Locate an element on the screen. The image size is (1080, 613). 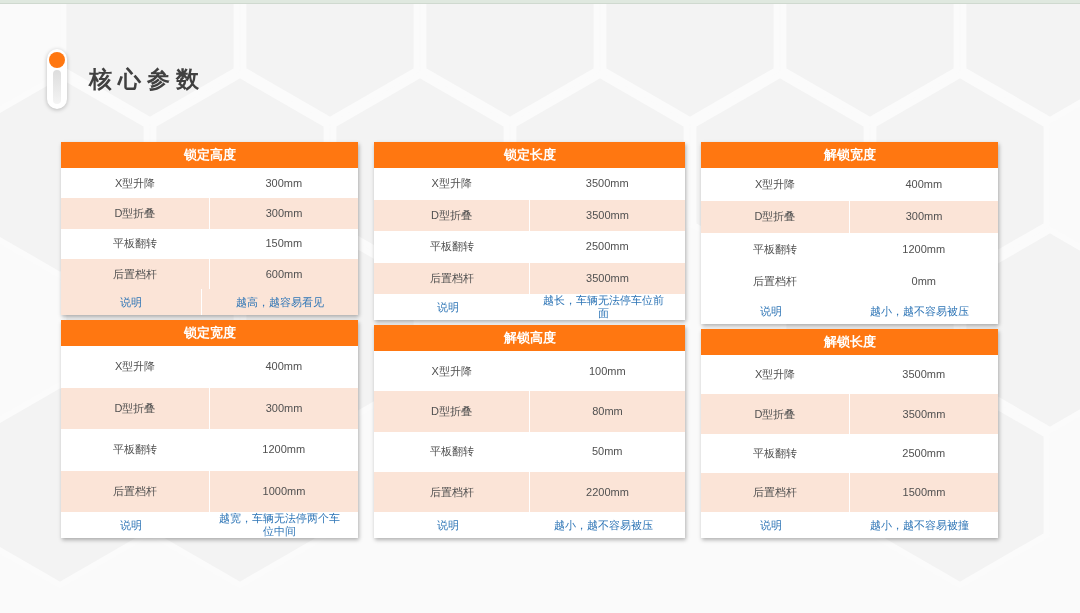
note-text: 越高，越容易看见 is located at coordinates (279, 302).